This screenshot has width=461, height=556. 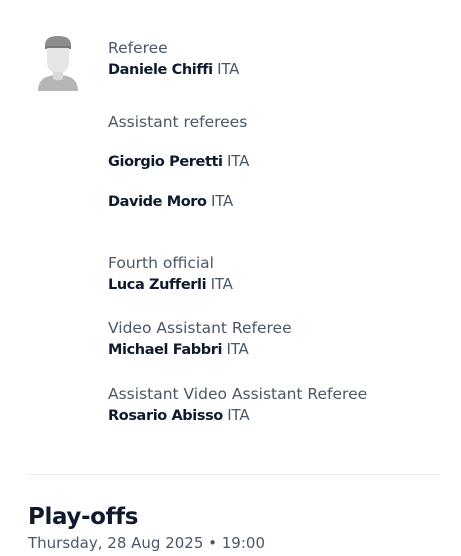 I want to click on referee-nationality: ITA, so click(x=228, y=69).